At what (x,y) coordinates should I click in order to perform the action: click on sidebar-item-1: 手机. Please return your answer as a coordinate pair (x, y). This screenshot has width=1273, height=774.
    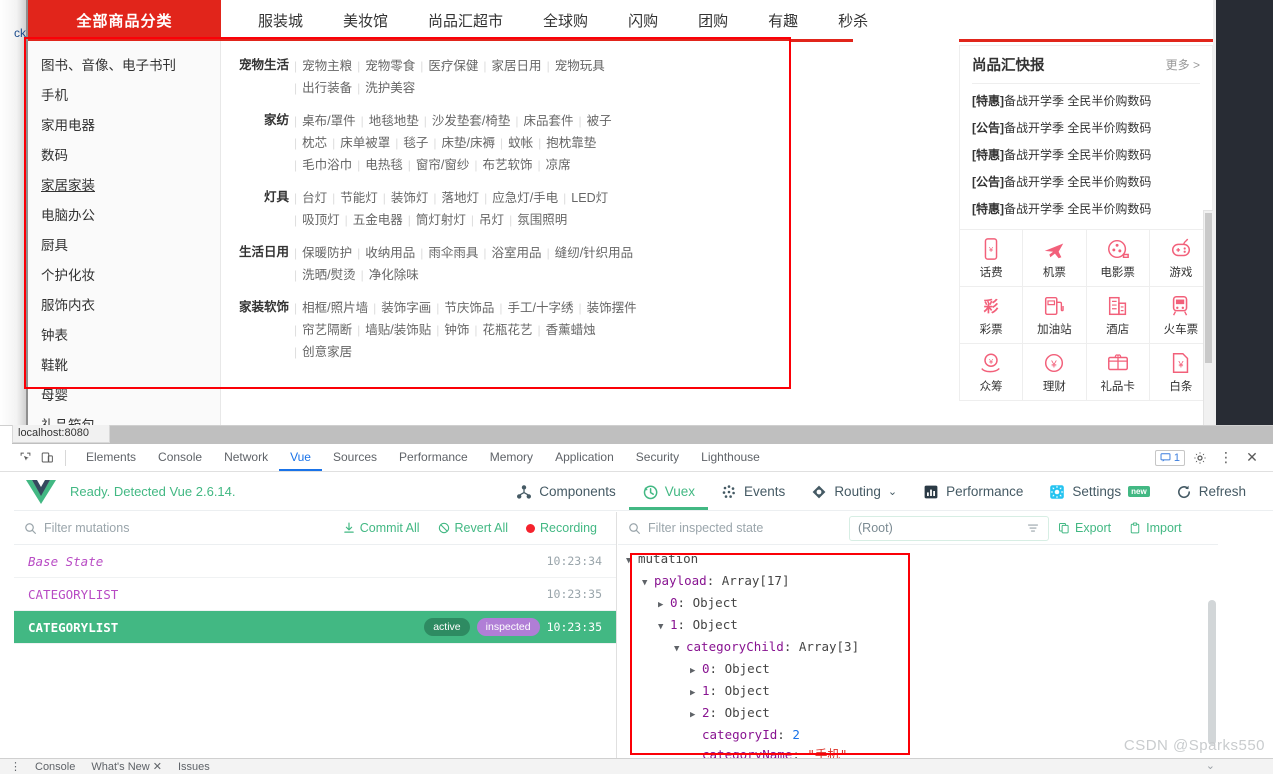
    Looking at the image, I should click on (124, 96).